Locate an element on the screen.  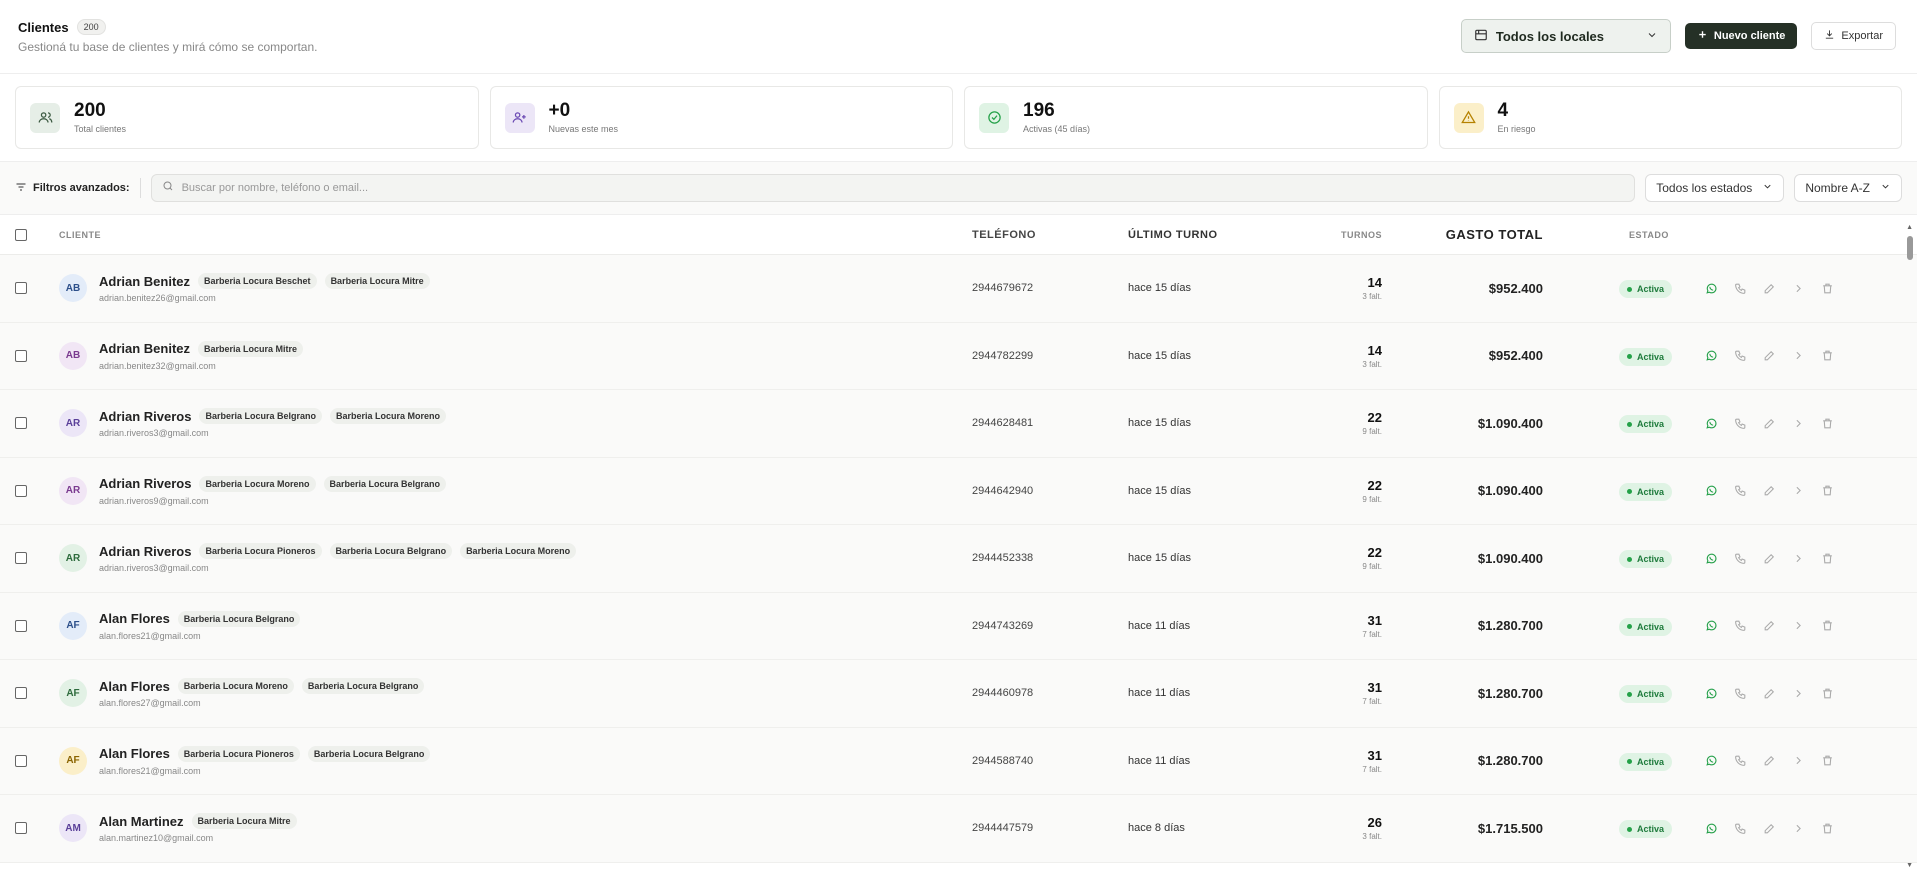
status-text: Activa is located at coordinates (1651, 289).